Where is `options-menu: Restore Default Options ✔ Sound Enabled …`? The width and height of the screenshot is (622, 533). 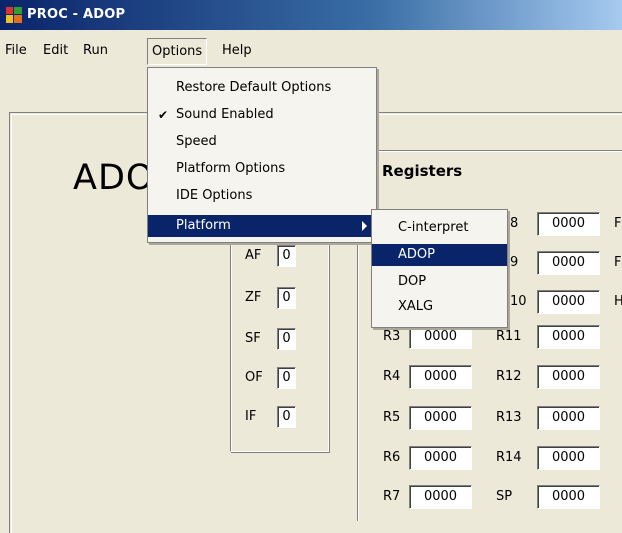 options-menu: Restore Default Options ✔ Sound Enabled … is located at coordinates (262, 155).